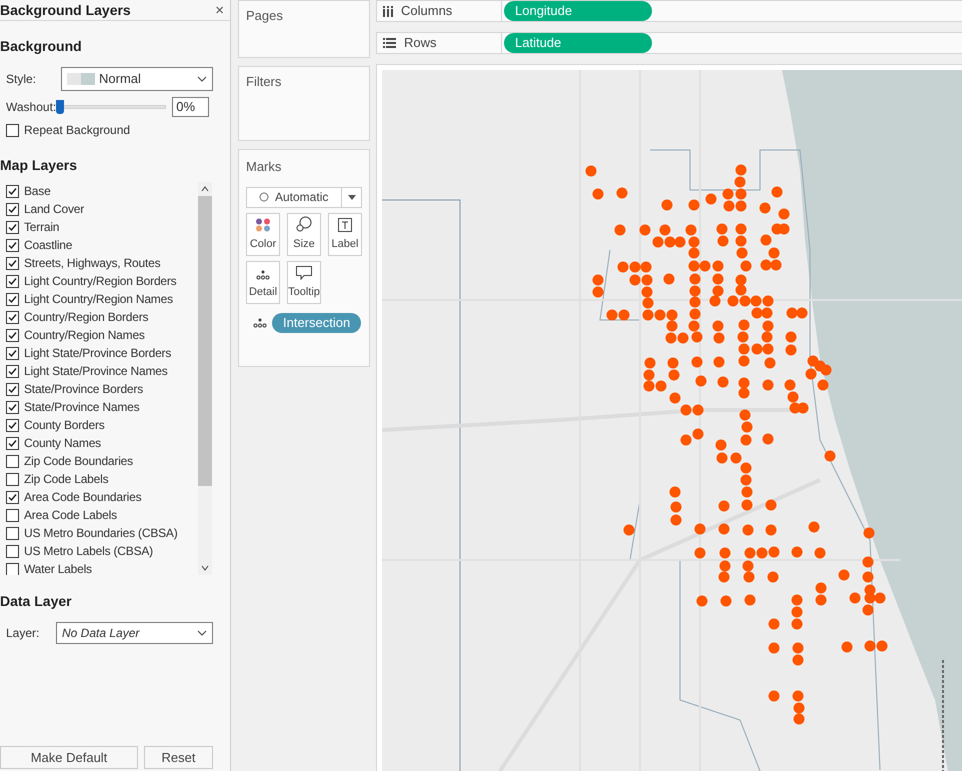  I want to click on checkmark-icon, so click(12, 497).